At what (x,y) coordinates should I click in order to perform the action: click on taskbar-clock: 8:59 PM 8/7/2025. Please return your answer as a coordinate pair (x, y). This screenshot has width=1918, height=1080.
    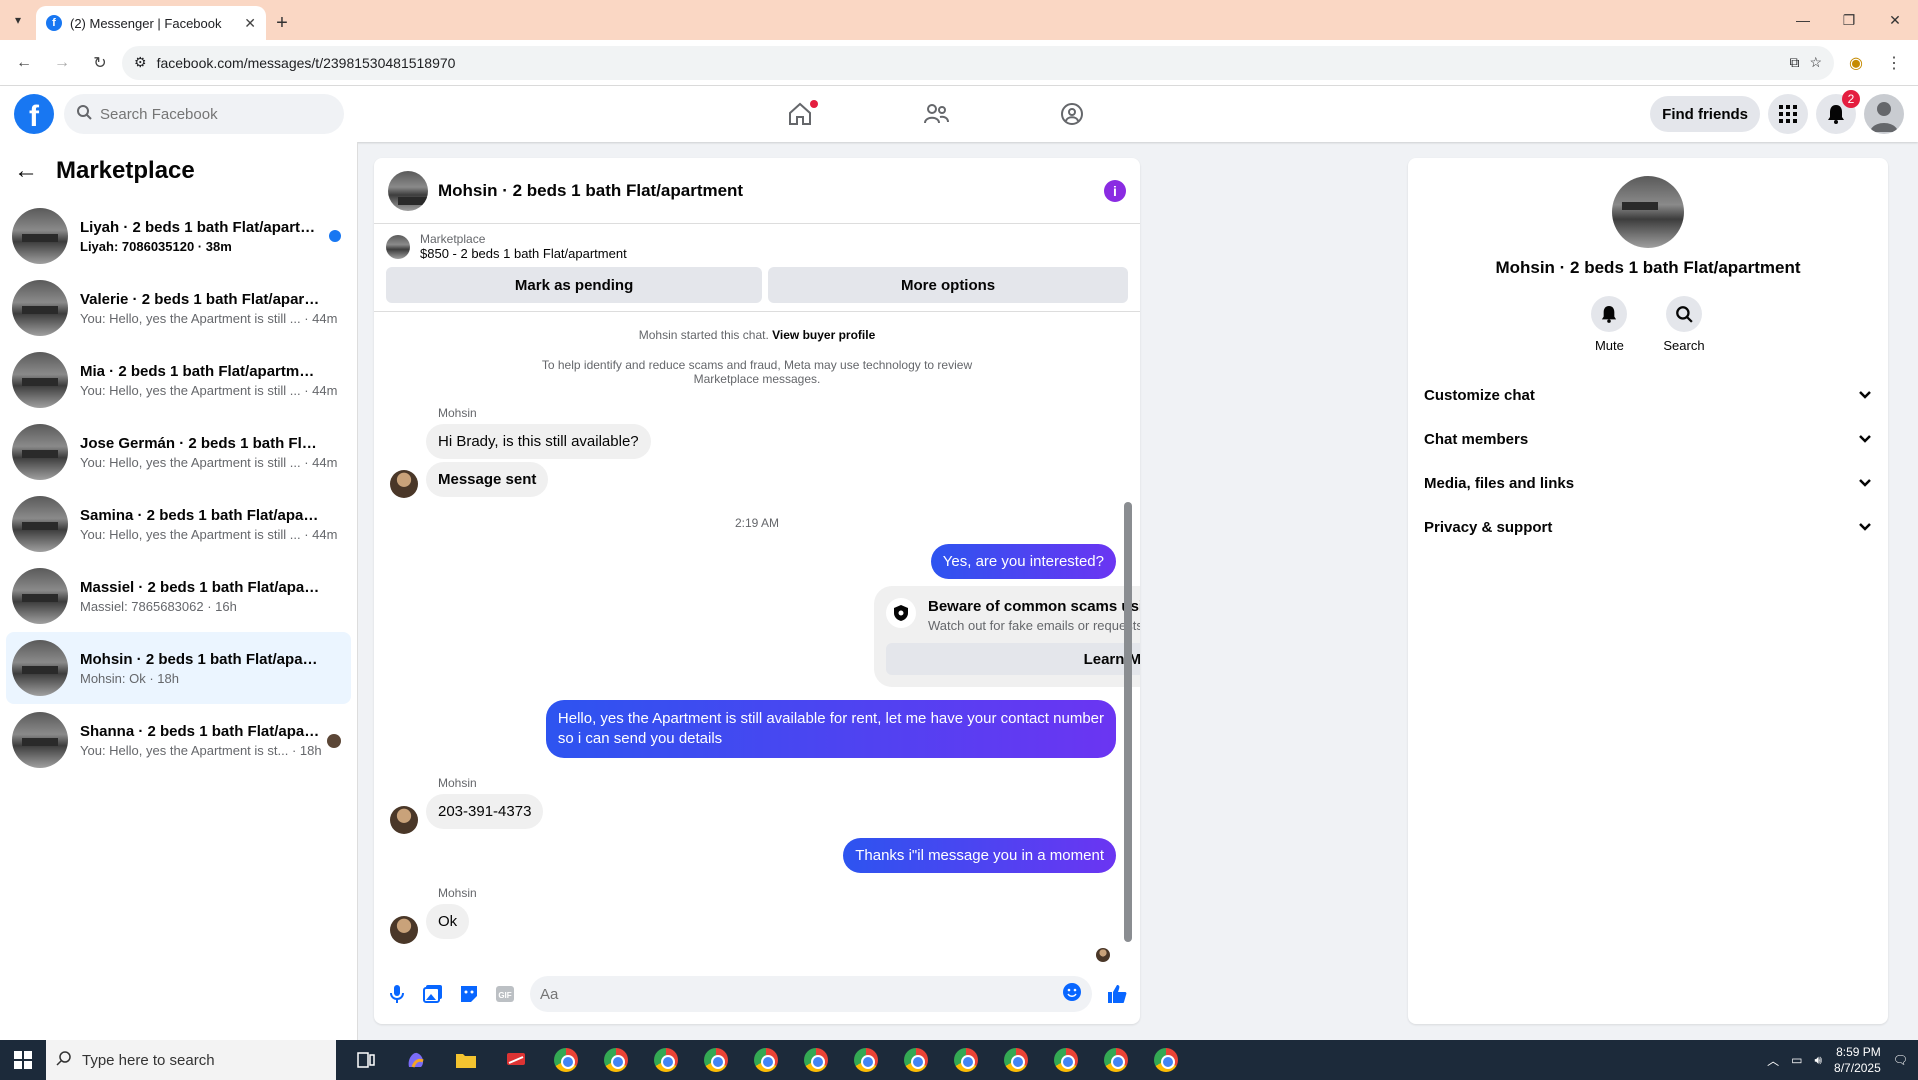
    Looking at the image, I should click on (1857, 1060).